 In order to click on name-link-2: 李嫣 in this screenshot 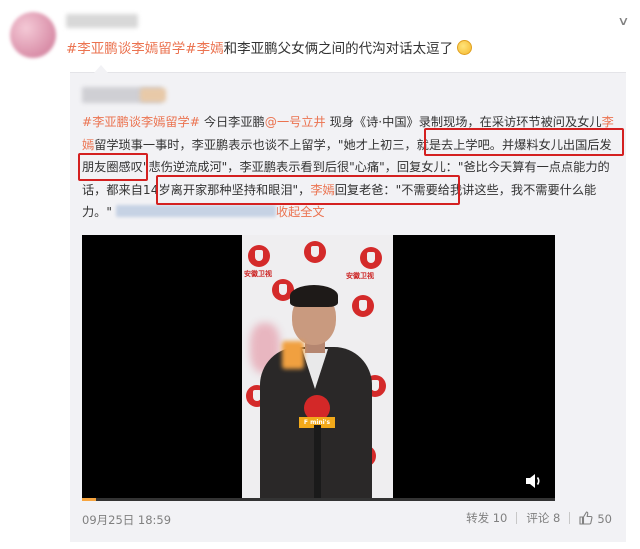, I will do `click(322, 190)`.